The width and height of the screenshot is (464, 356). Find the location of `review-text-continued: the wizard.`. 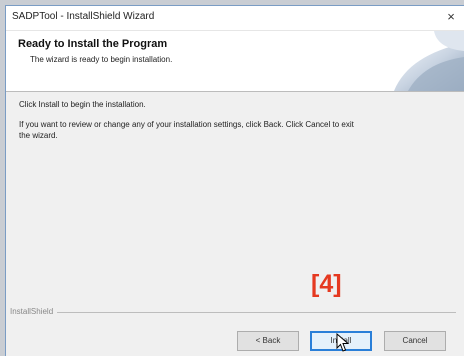

review-text-continued: the wizard. is located at coordinates (38, 135).